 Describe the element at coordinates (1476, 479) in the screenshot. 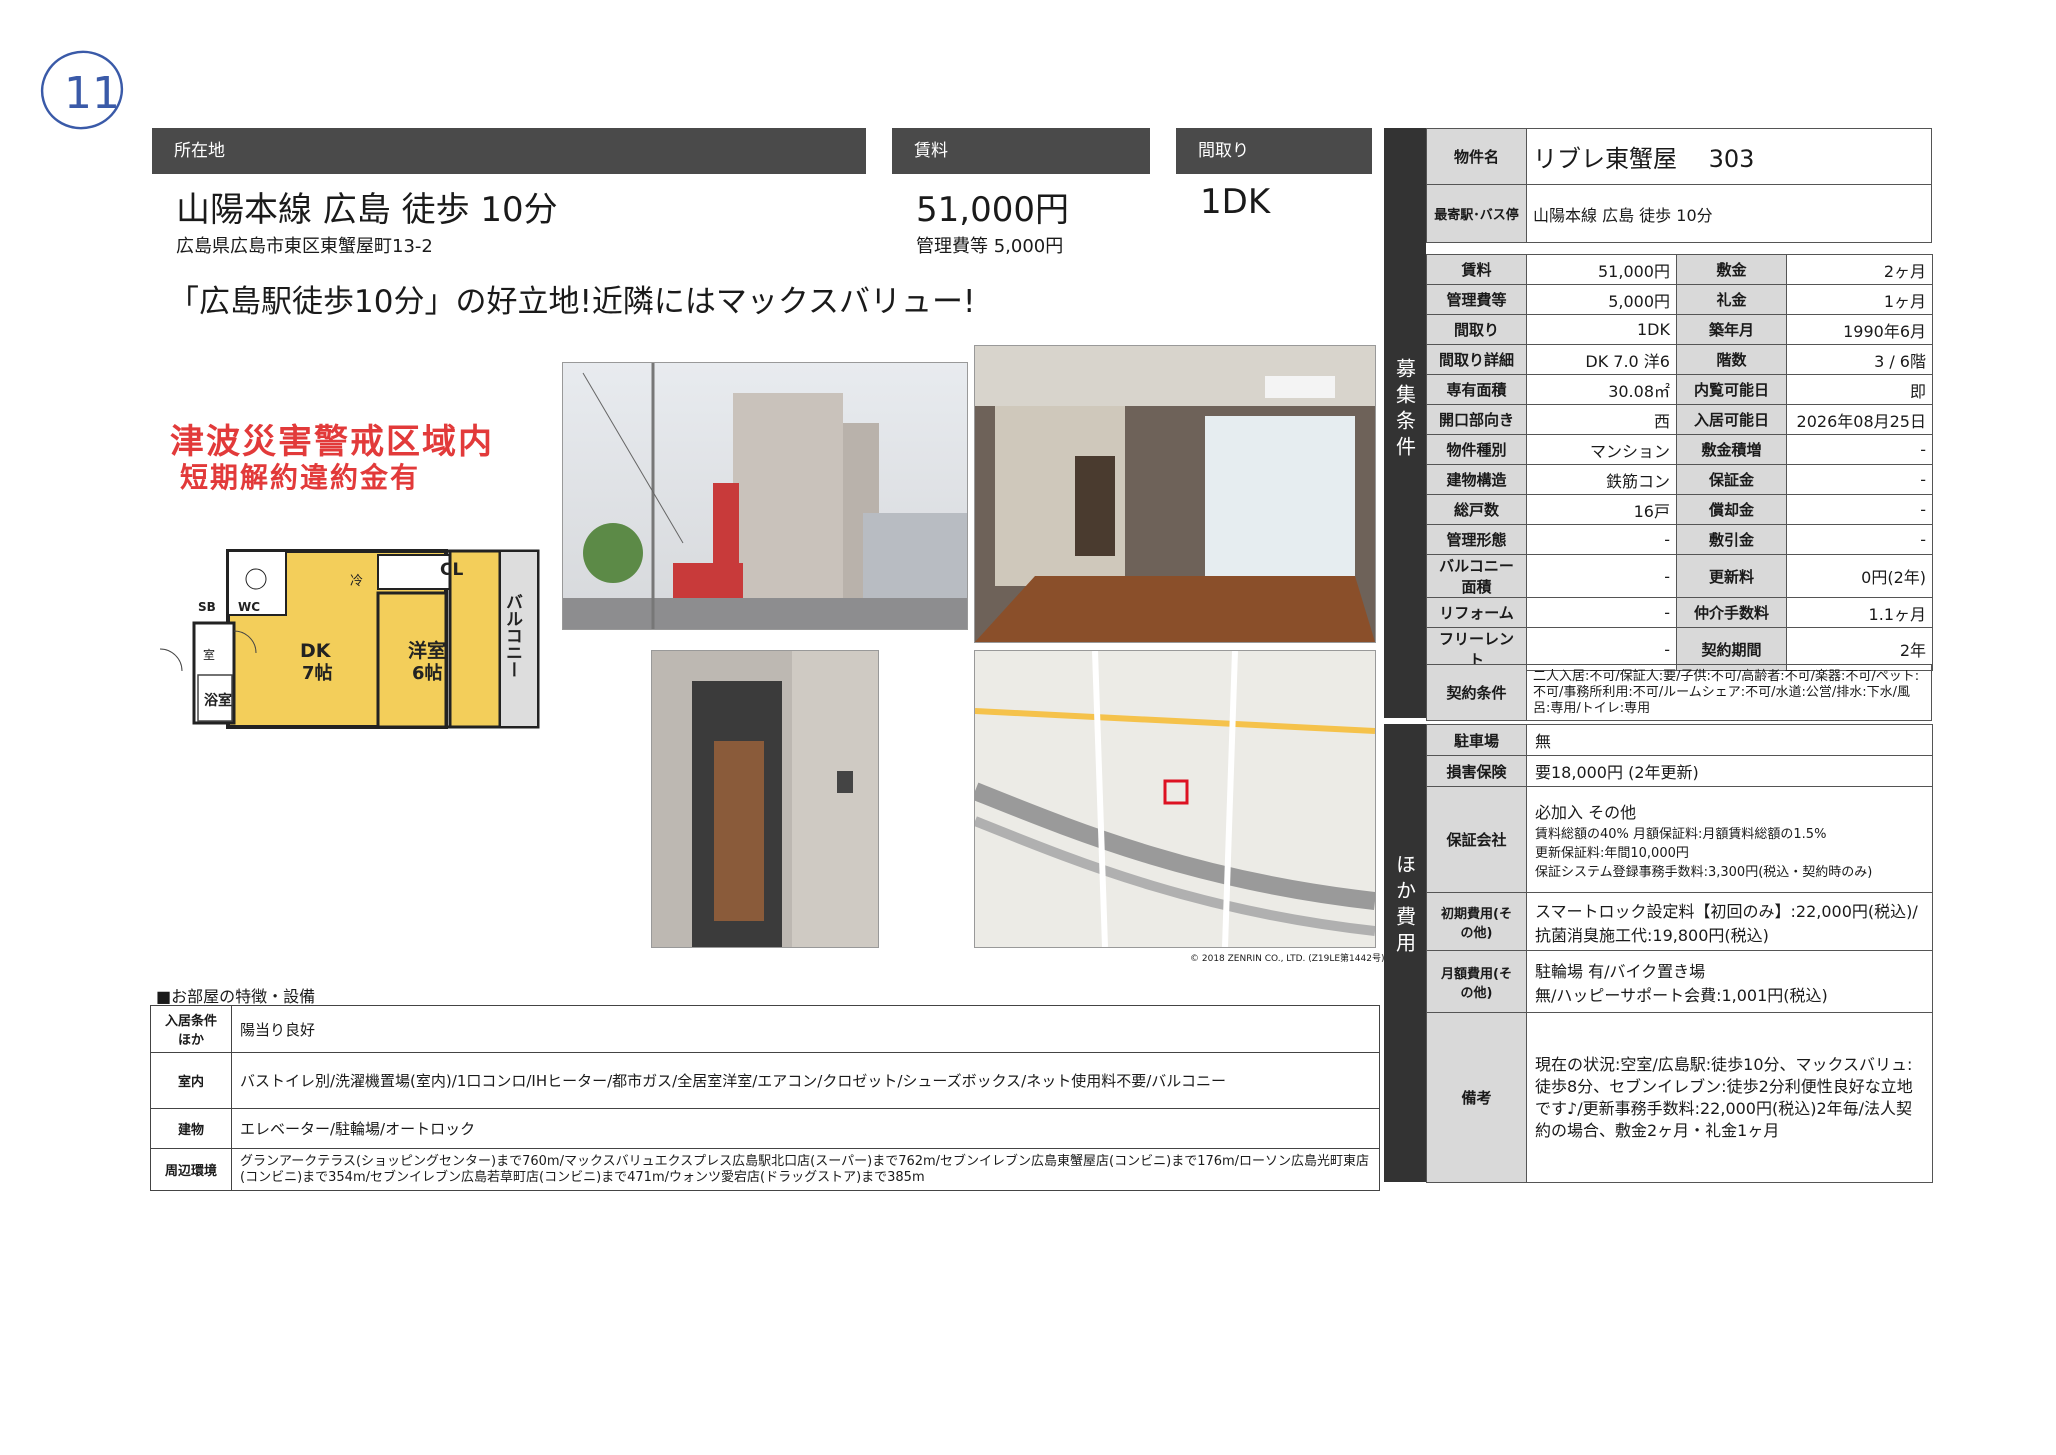

I see `spec-label: 建物構造` at that location.